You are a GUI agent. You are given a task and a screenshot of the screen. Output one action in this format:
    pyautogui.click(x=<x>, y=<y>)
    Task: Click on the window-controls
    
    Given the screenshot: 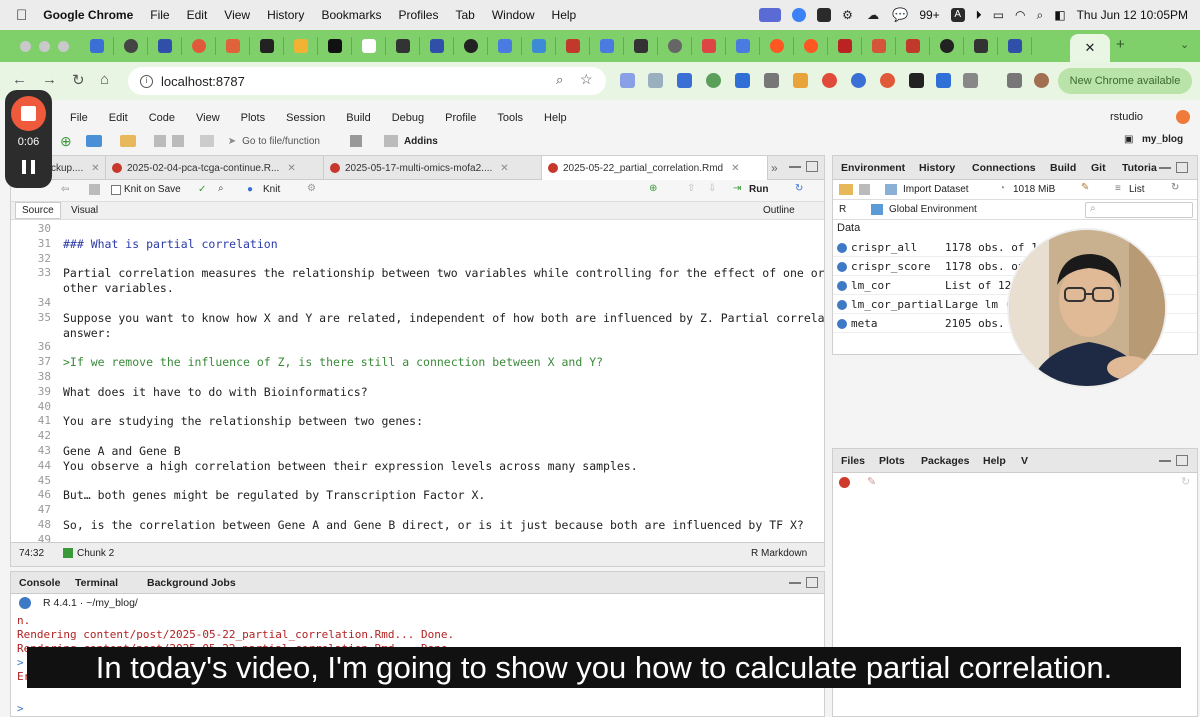 What is the action you would take?
    pyautogui.click(x=44, y=46)
    